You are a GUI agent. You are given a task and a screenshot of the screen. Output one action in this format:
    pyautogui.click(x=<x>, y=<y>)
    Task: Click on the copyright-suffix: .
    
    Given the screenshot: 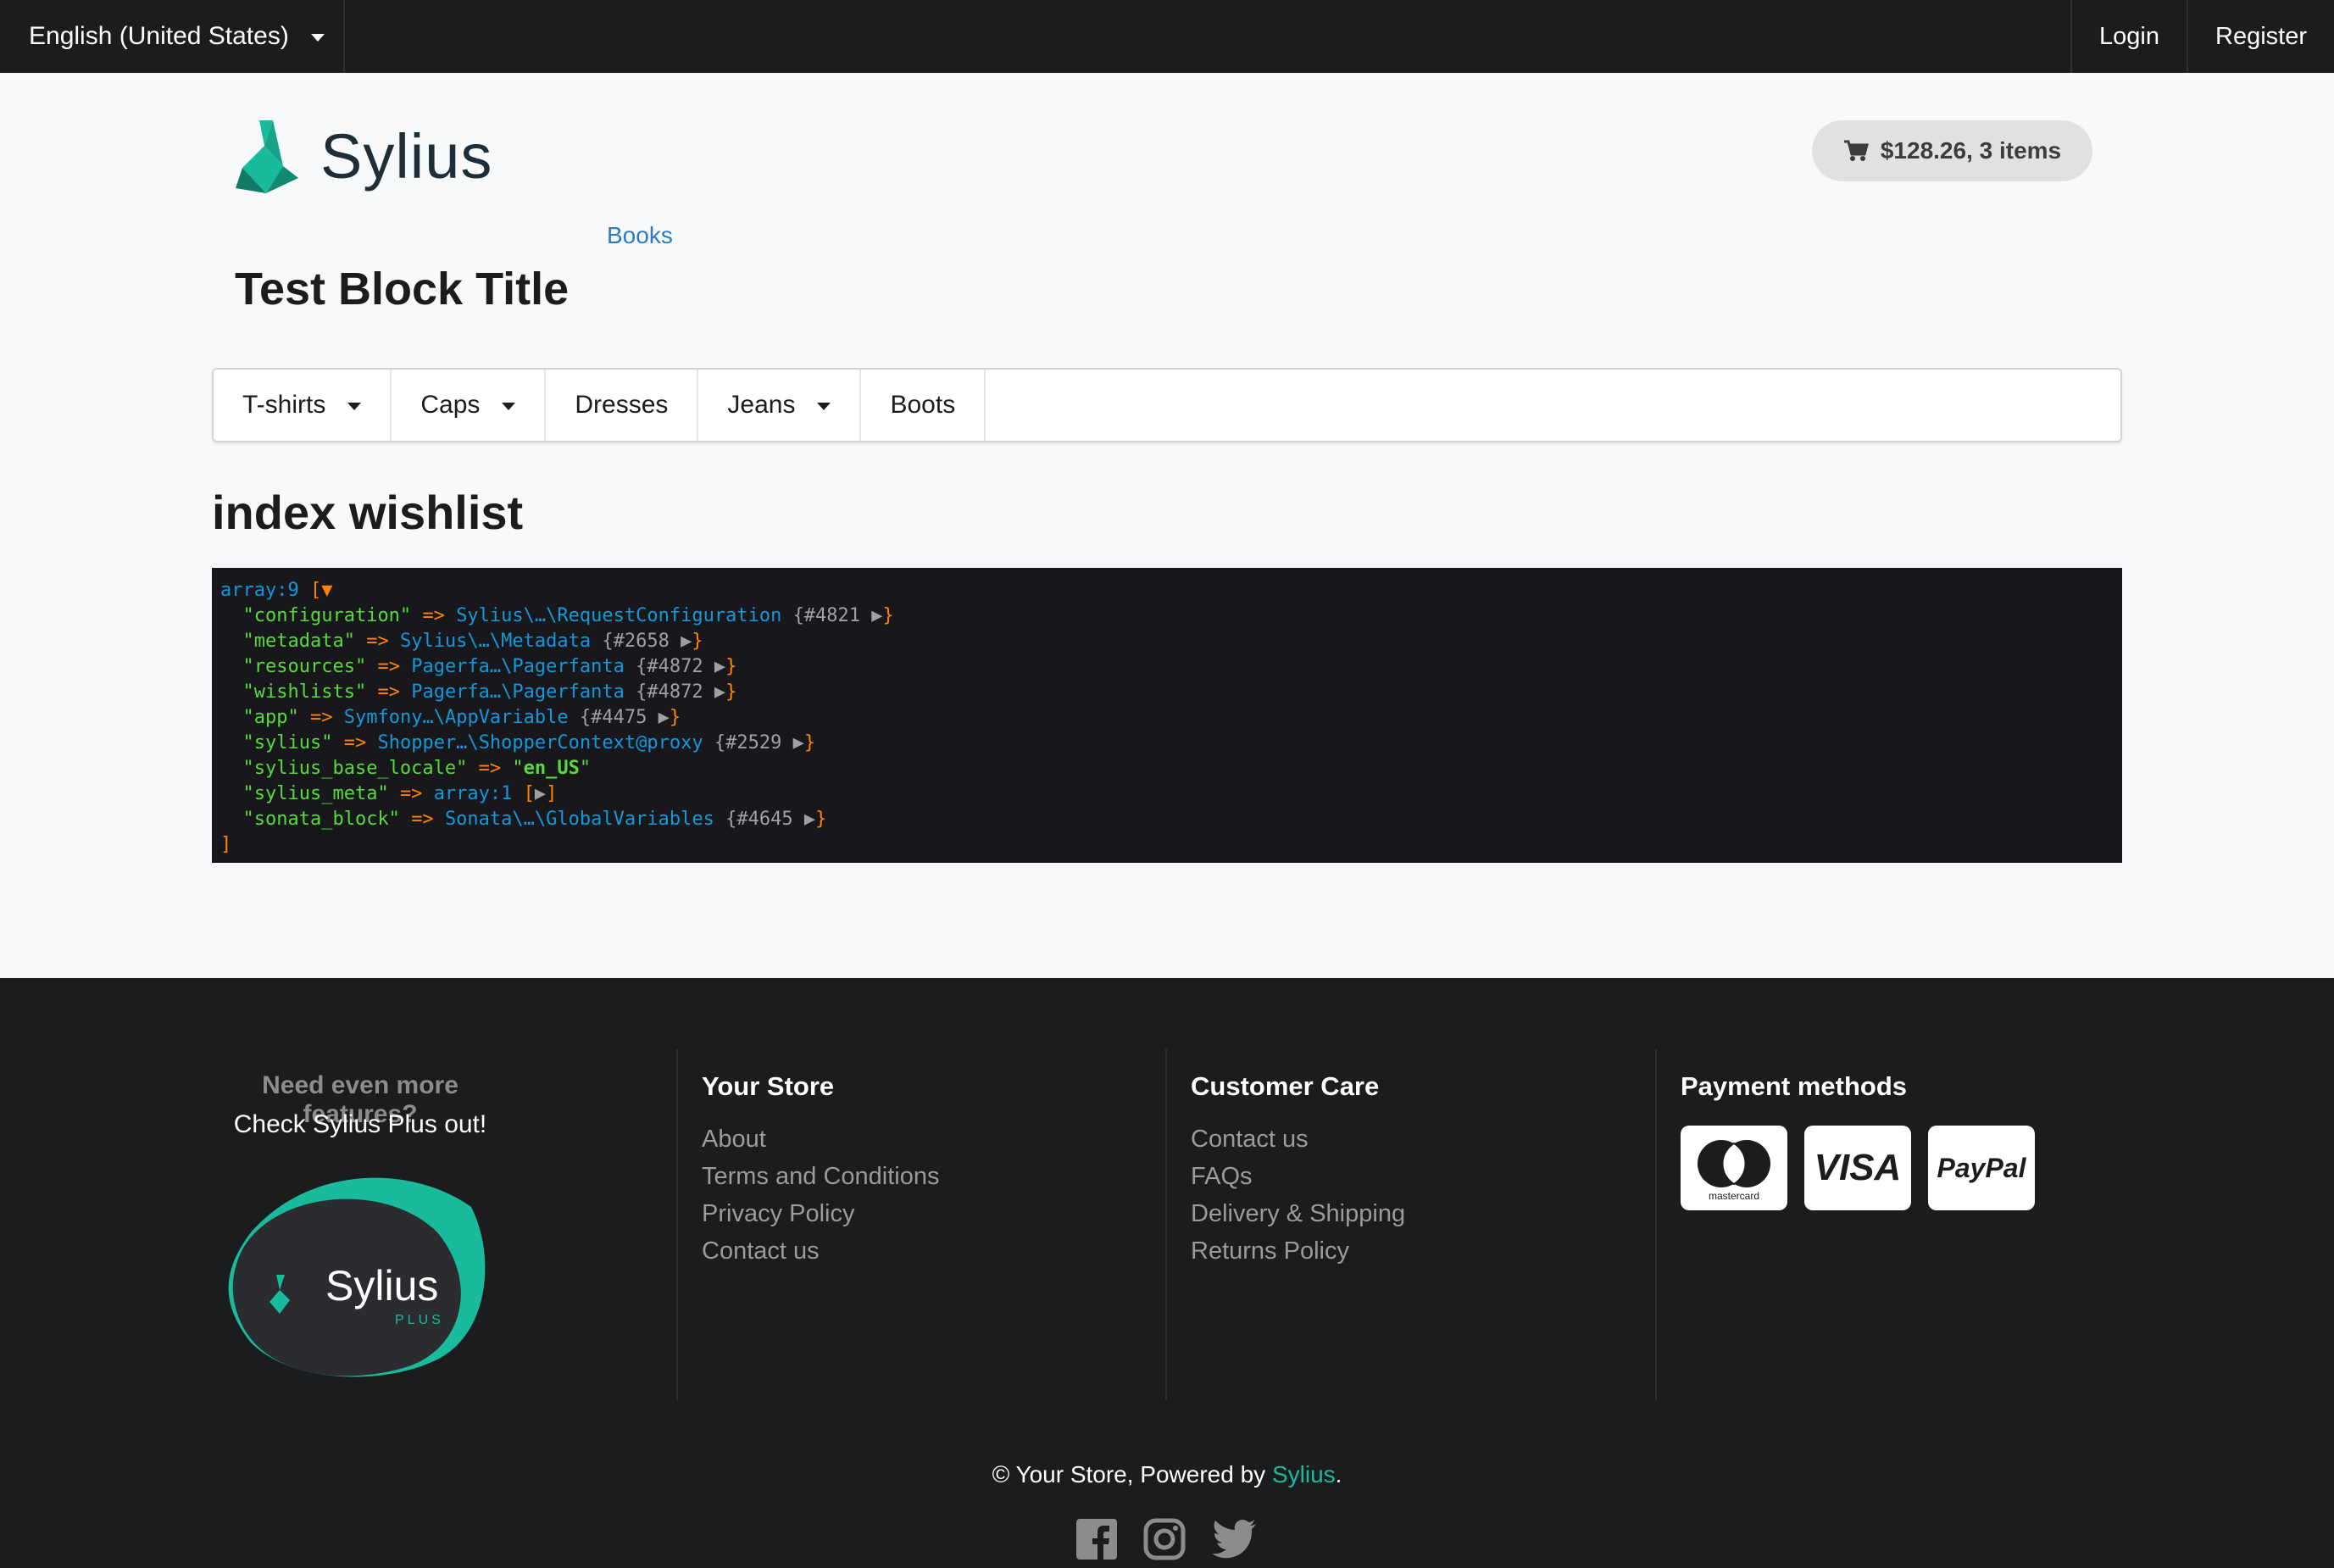 What is the action you would take?
    pyautogui.click(x=1338, y=1474)
    